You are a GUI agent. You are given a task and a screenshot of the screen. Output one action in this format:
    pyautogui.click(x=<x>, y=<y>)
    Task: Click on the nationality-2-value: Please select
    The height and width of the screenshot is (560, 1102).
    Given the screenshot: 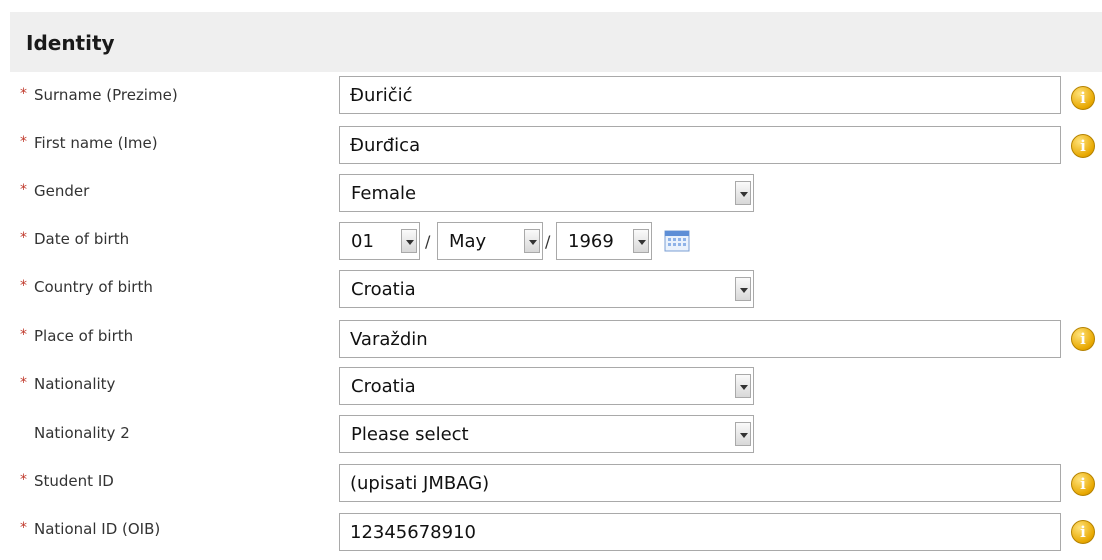 What is the action you would take?
    pyautogui.click(x=410, y=434)
    